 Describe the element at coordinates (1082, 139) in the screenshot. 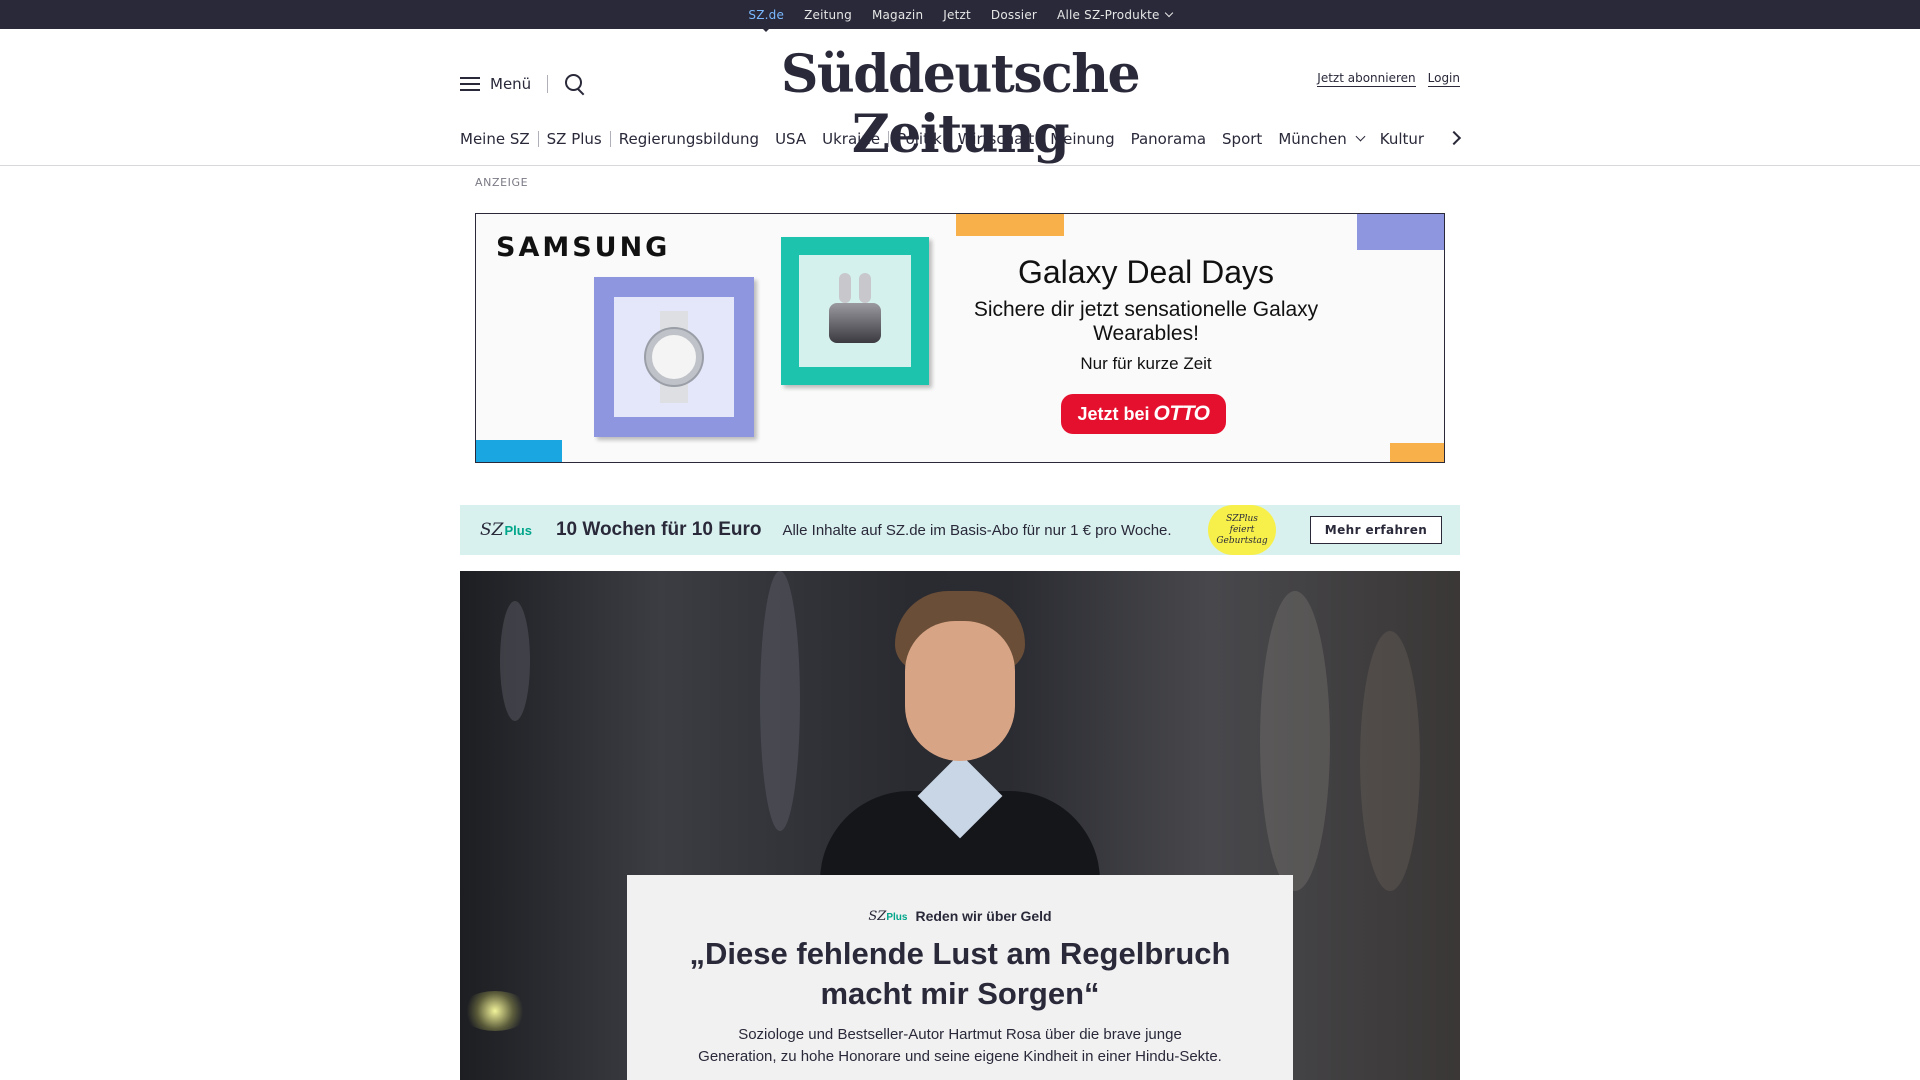

I see `nav-item-meinung: Meinung` at that location.